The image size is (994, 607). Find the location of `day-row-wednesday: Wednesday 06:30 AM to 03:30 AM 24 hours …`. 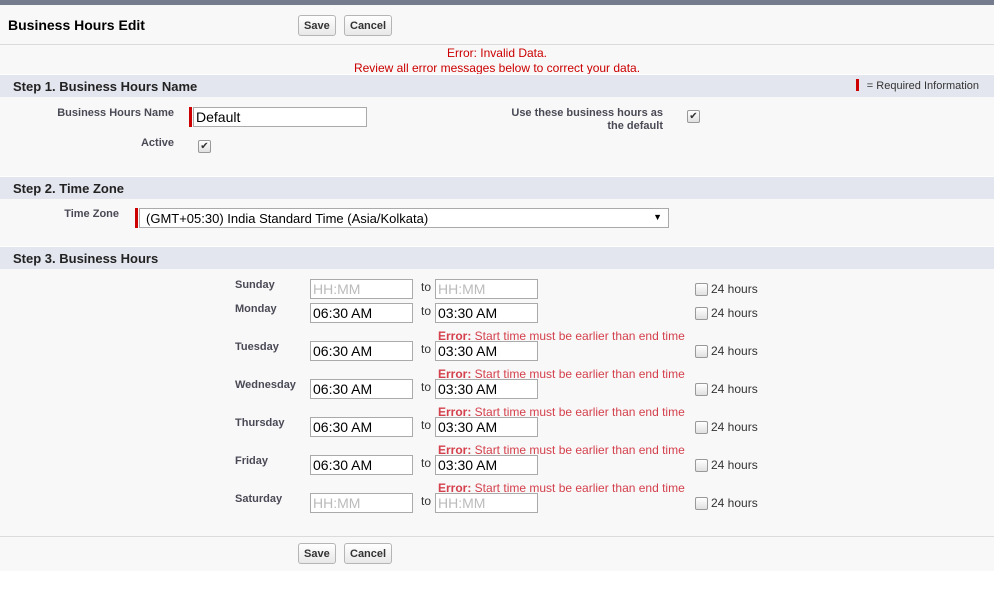

day-row-wednesday: Wednesday 06:30 AM to 03:30 AM 24 hours … is located at coordinates (497, 399).